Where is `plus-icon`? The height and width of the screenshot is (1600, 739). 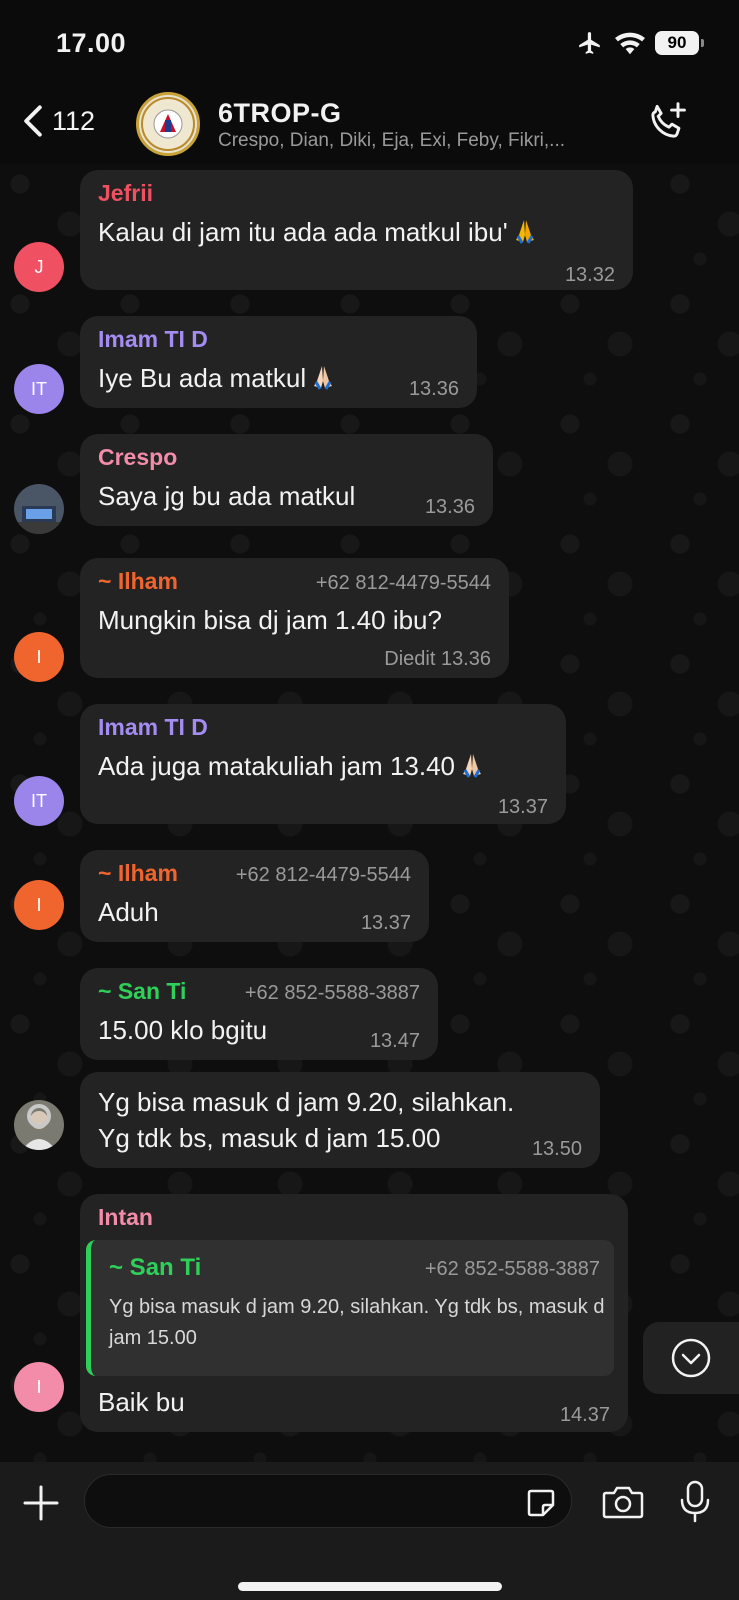 plus-icon is located at coordinates (41, 1503).